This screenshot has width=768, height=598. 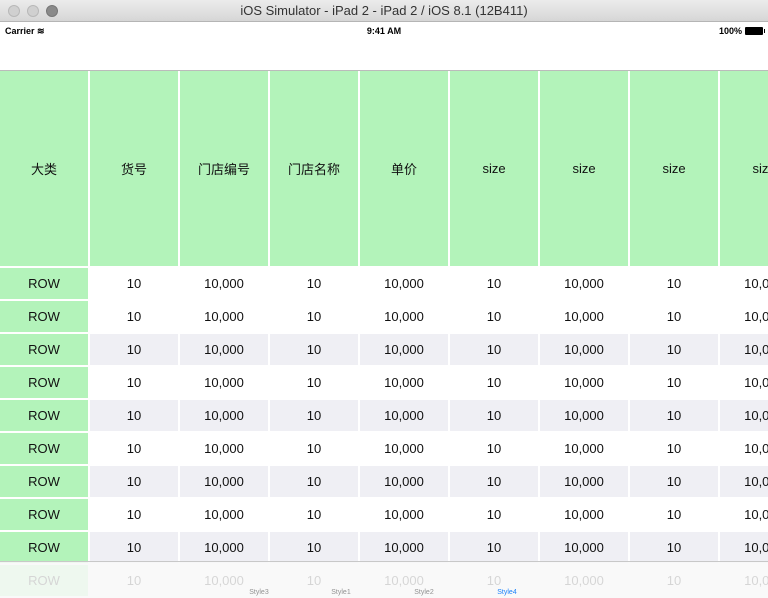 I want to click on column-header: 大类, so click(x=44, y=168).